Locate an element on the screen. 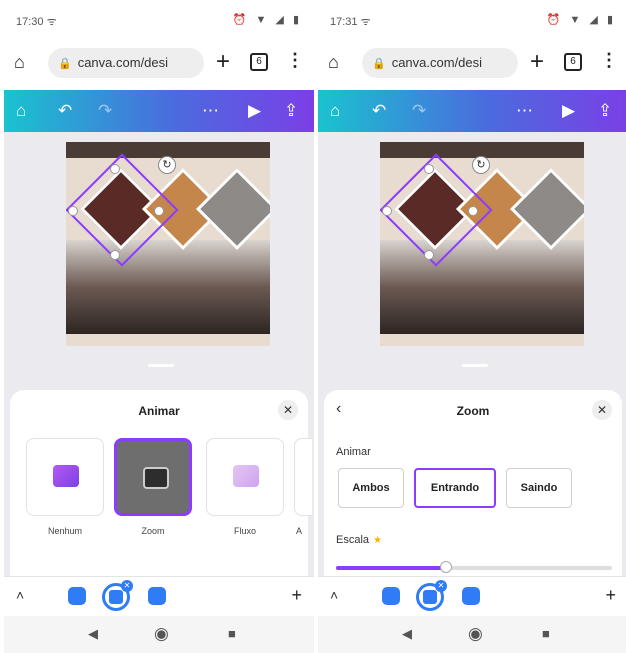  status-bar: 17:30 ᯤ ⏰ ▼ ◢ ▮ is located at coordinates (159, 18).